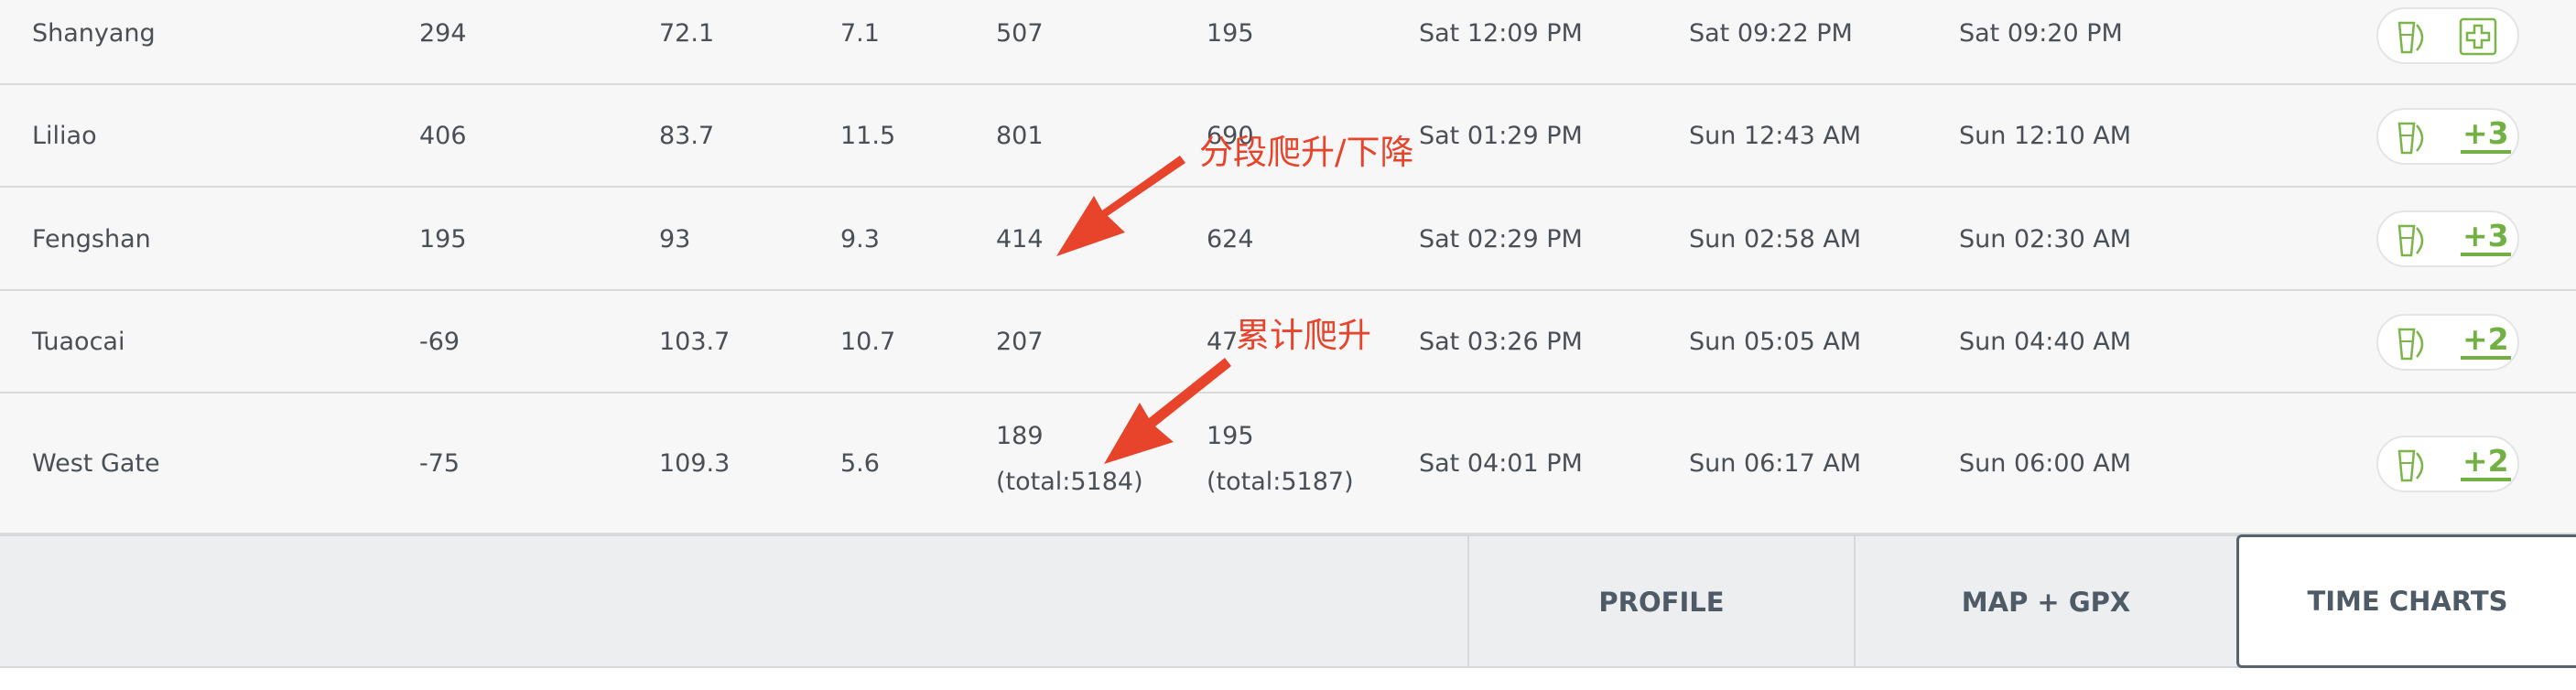 Image resolution: width=2576 pixels, height=690 pixels. Describe the element at coordinates (1167, 411) in the screenshot. I see `arrow-cumulative-climb` at that location.